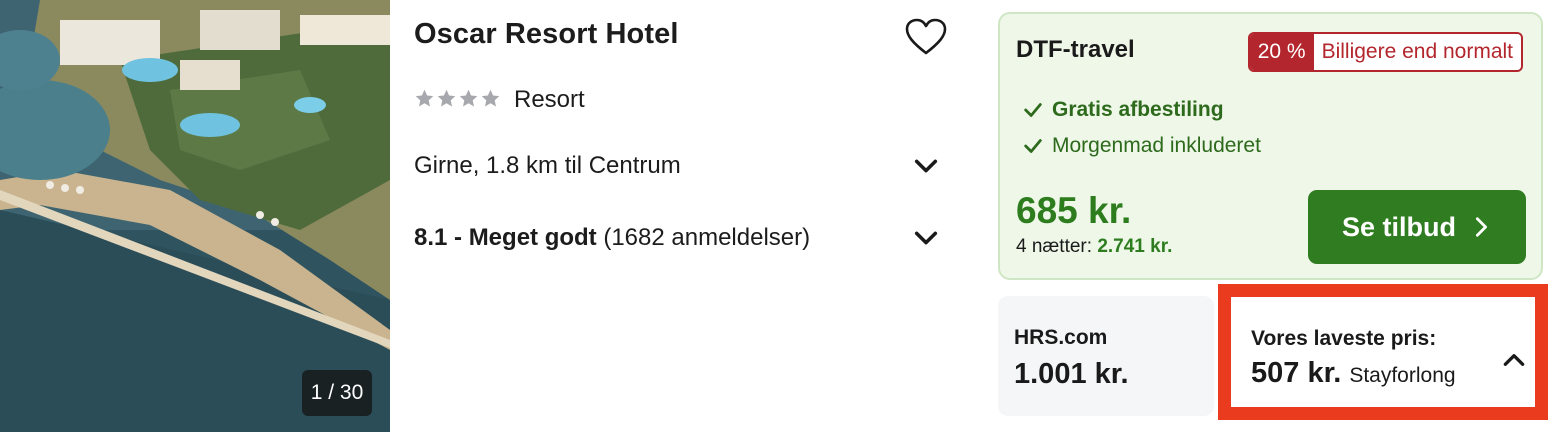 The height and width of the screenshot is (432, 1552). Describe the element at coordinates (1138, 109) in the screenshot. I see `feature-label: Gratis afbestiling` at that location.